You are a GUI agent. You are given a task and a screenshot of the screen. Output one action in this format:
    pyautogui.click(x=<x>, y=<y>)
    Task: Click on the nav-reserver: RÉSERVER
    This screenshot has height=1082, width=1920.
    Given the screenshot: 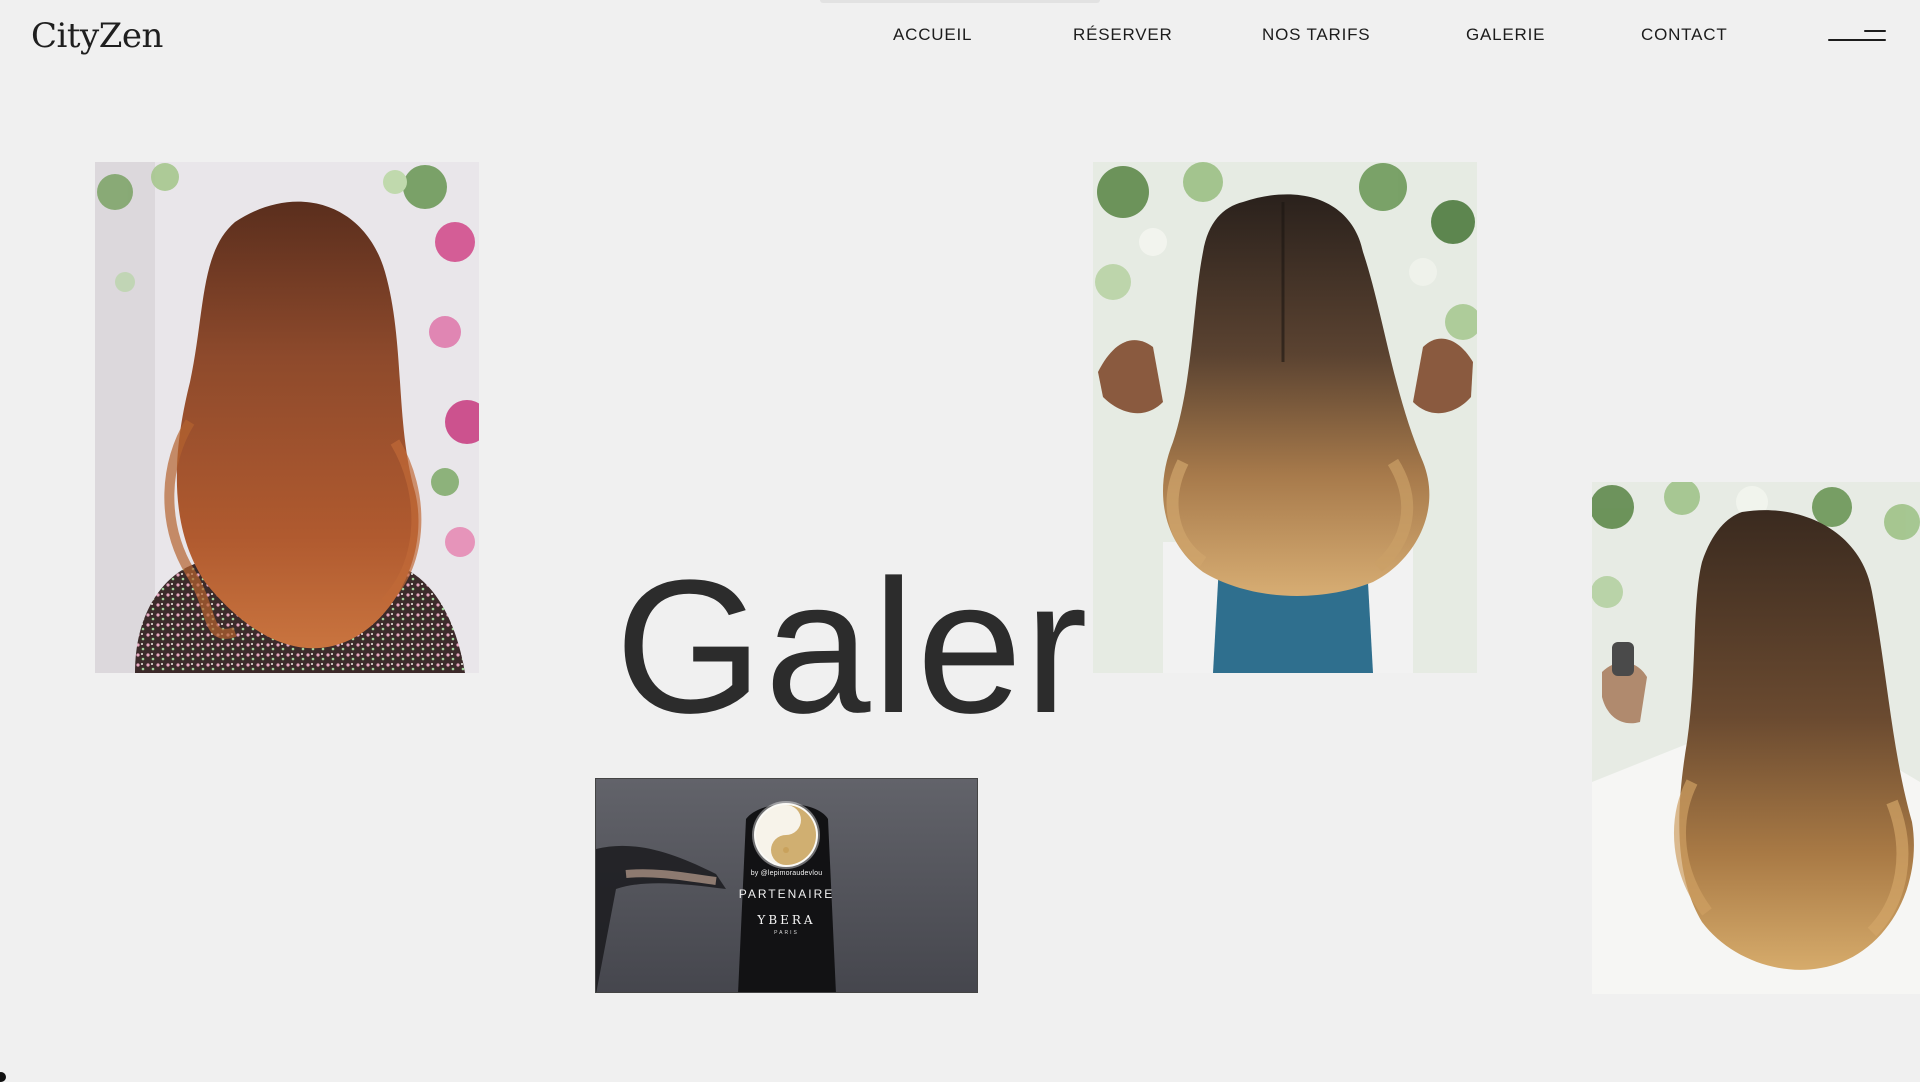 What is the action you would take?
    pyautogui.click(x=1123, y=35)
    